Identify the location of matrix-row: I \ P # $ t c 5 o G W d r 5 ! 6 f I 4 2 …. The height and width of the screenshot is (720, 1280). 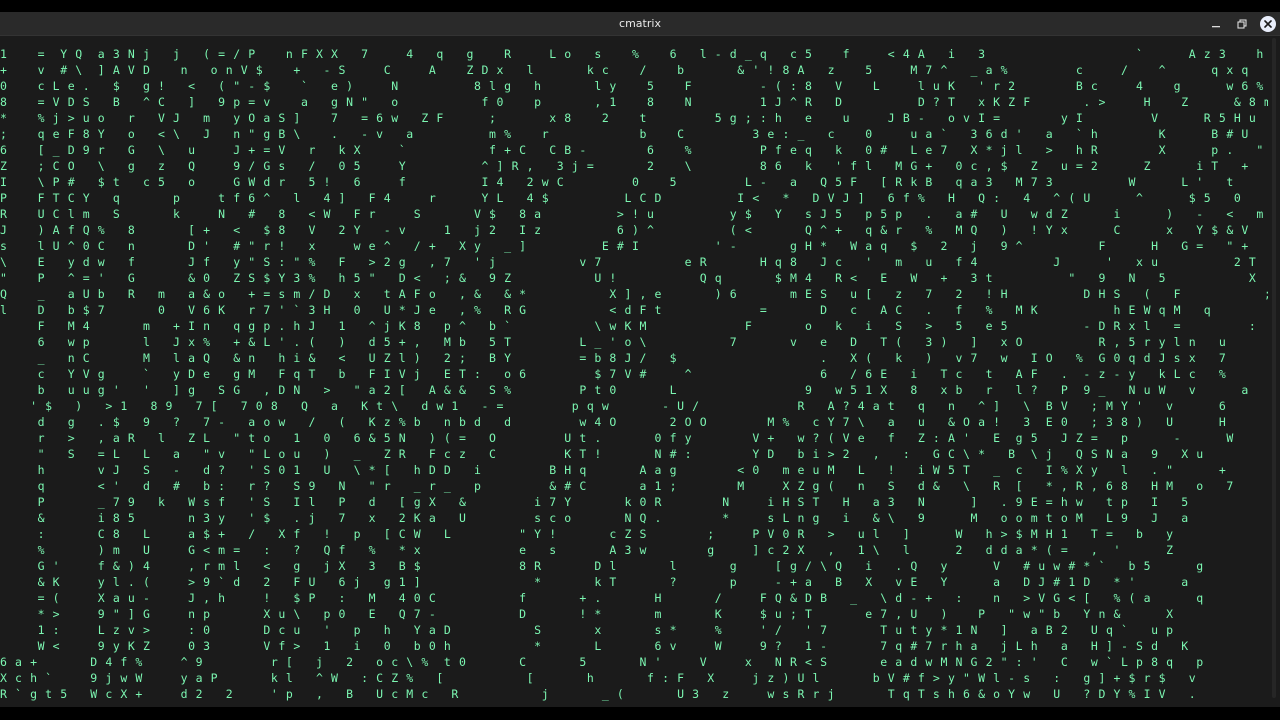
(617, 182).